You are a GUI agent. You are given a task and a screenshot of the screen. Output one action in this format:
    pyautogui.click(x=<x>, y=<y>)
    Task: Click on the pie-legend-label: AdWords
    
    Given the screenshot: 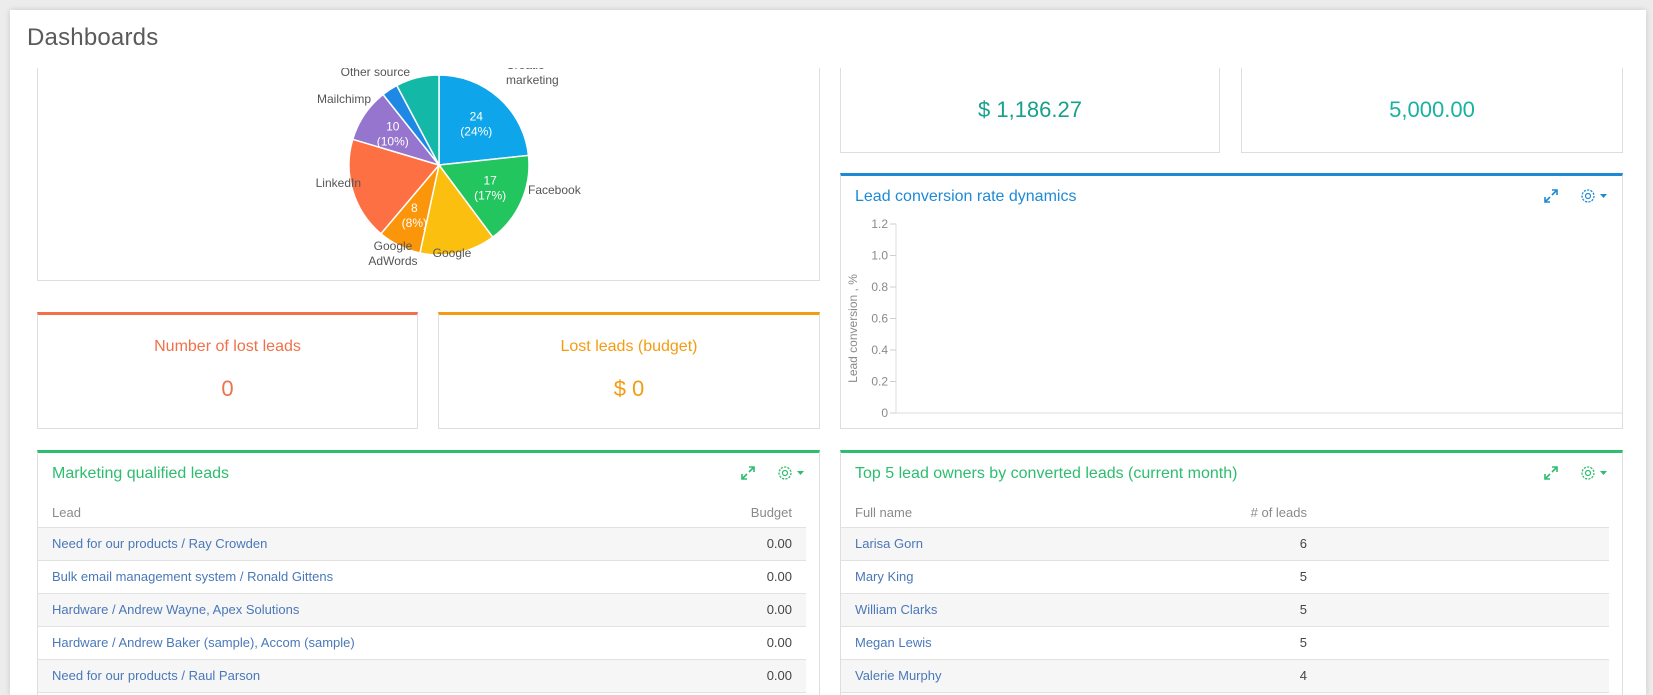 What is the action you would take?
    pyautogui.click(x=392, y=261)
    